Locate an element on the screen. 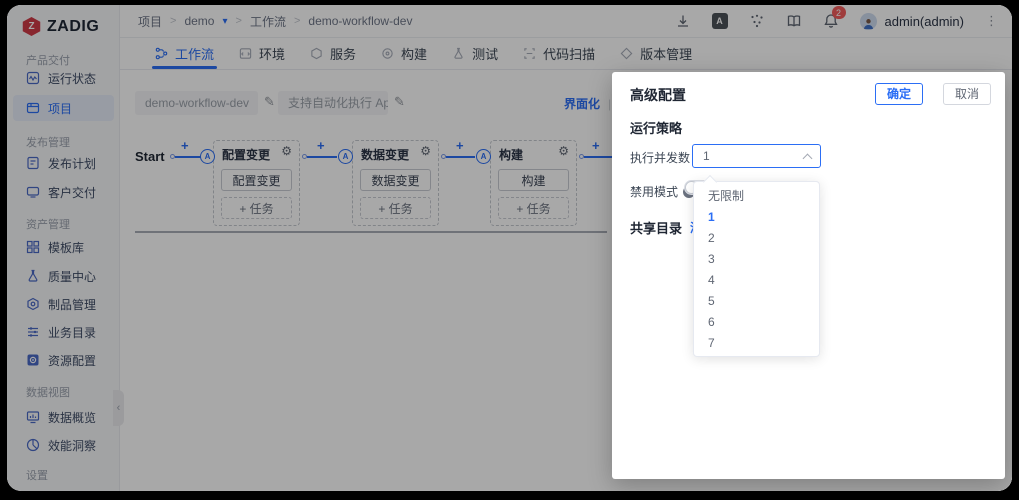 This screenshot has height=500, width=1019. disable-mode-label-text: 禁用模式 is located at coordinates (654, 192).